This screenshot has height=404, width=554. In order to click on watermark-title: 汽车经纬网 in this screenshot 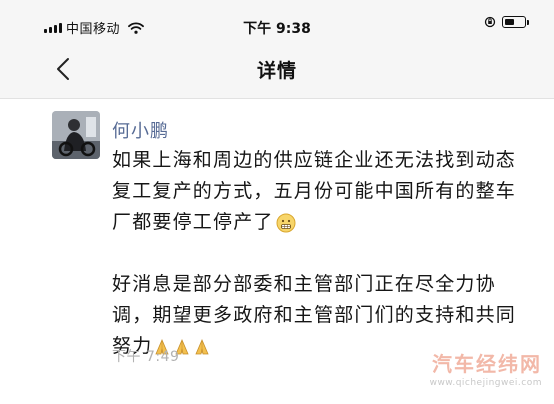, I will do `click(487, 364)`.